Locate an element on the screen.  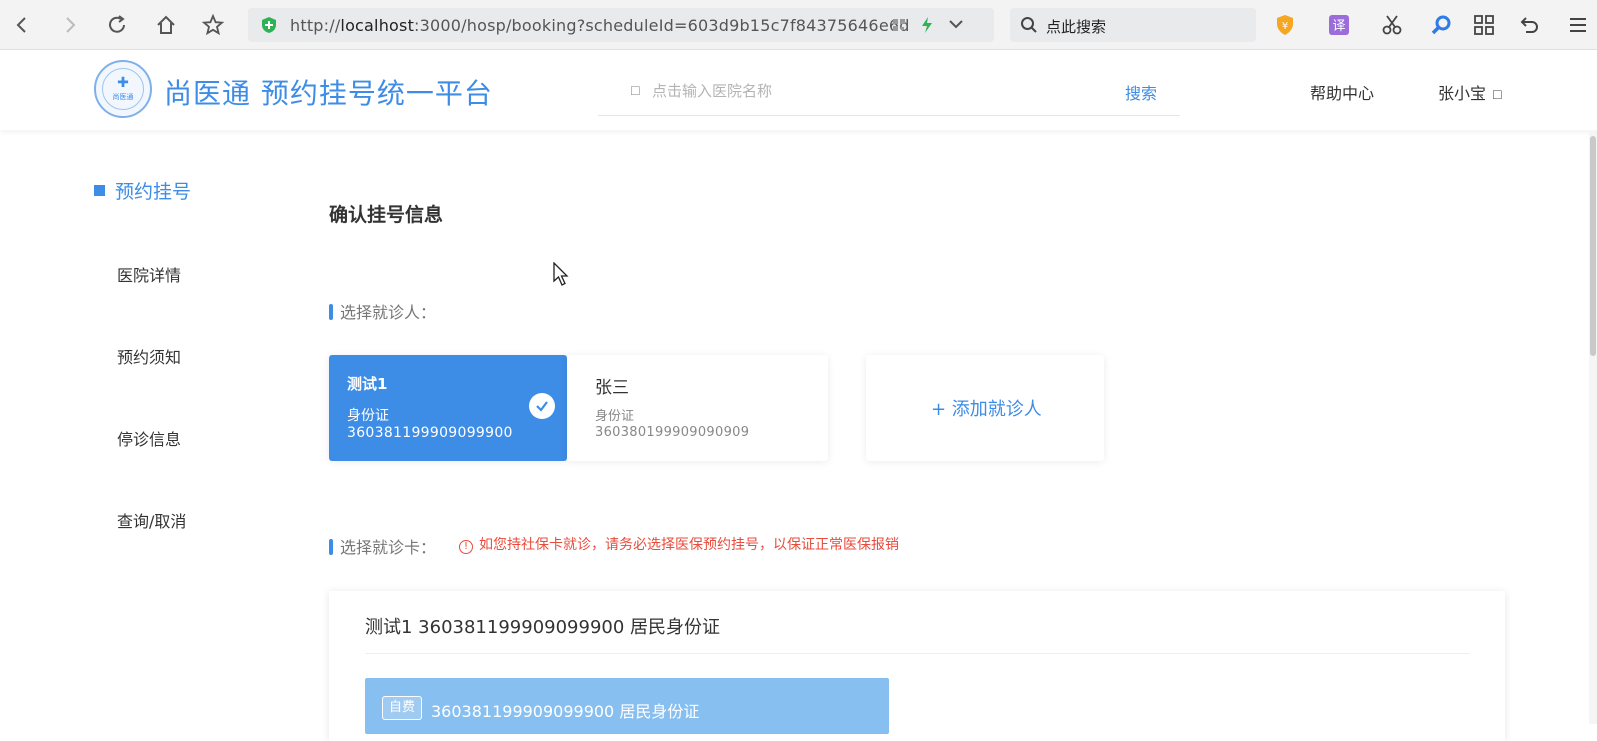
shield-icon is located at coordinates (269, 25).